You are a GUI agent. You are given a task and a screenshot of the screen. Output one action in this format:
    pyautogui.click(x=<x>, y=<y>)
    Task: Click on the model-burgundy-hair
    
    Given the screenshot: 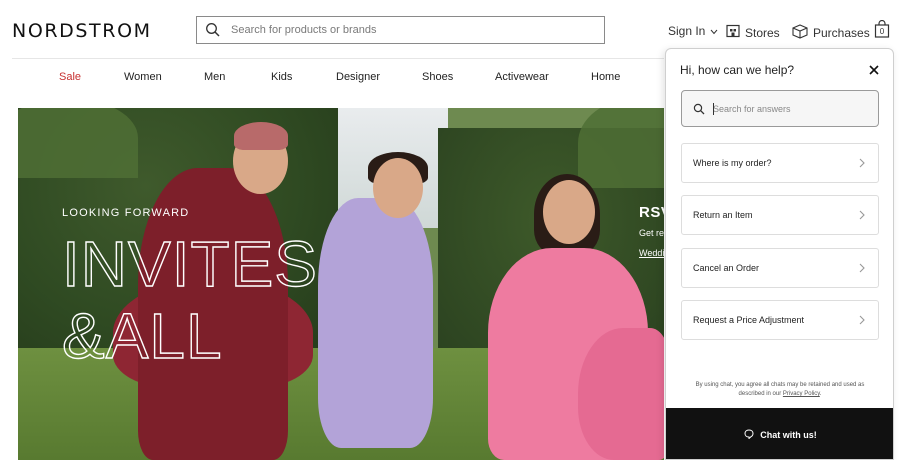 What is the action you would take?
    pyautogui.click(x=261, y=136)
    